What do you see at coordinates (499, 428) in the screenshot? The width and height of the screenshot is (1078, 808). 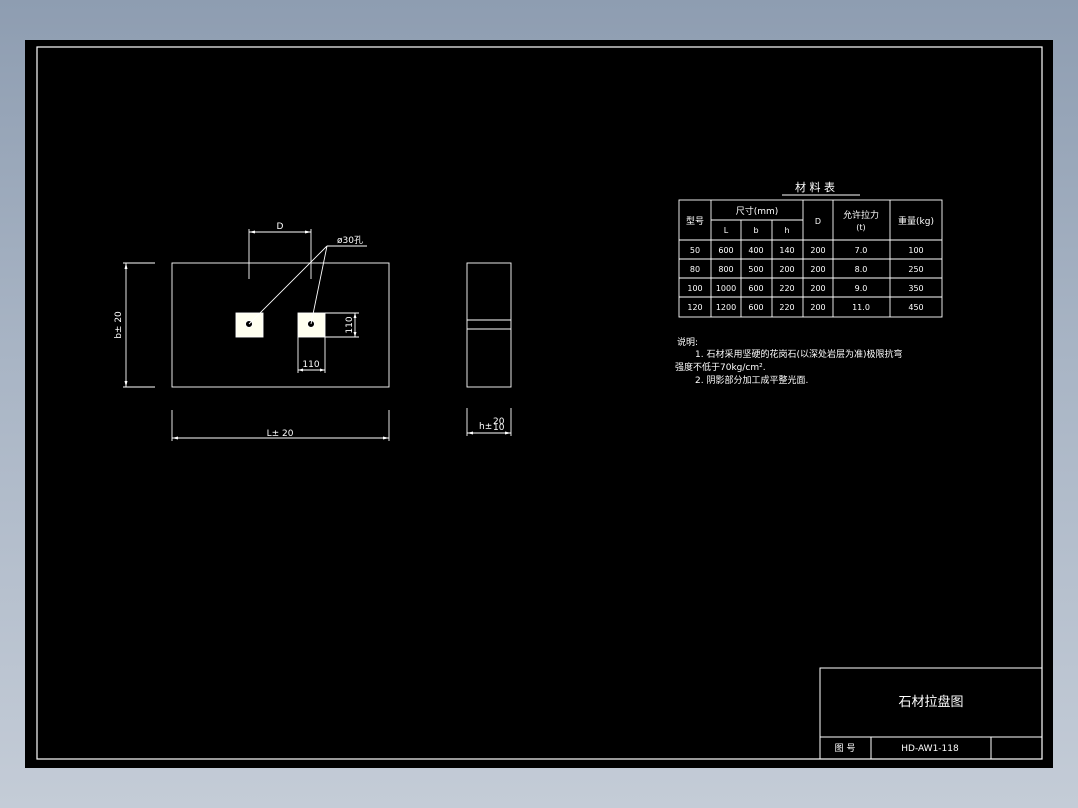 I see `h-tol-lower: 10` at bounding box center [499, 428].